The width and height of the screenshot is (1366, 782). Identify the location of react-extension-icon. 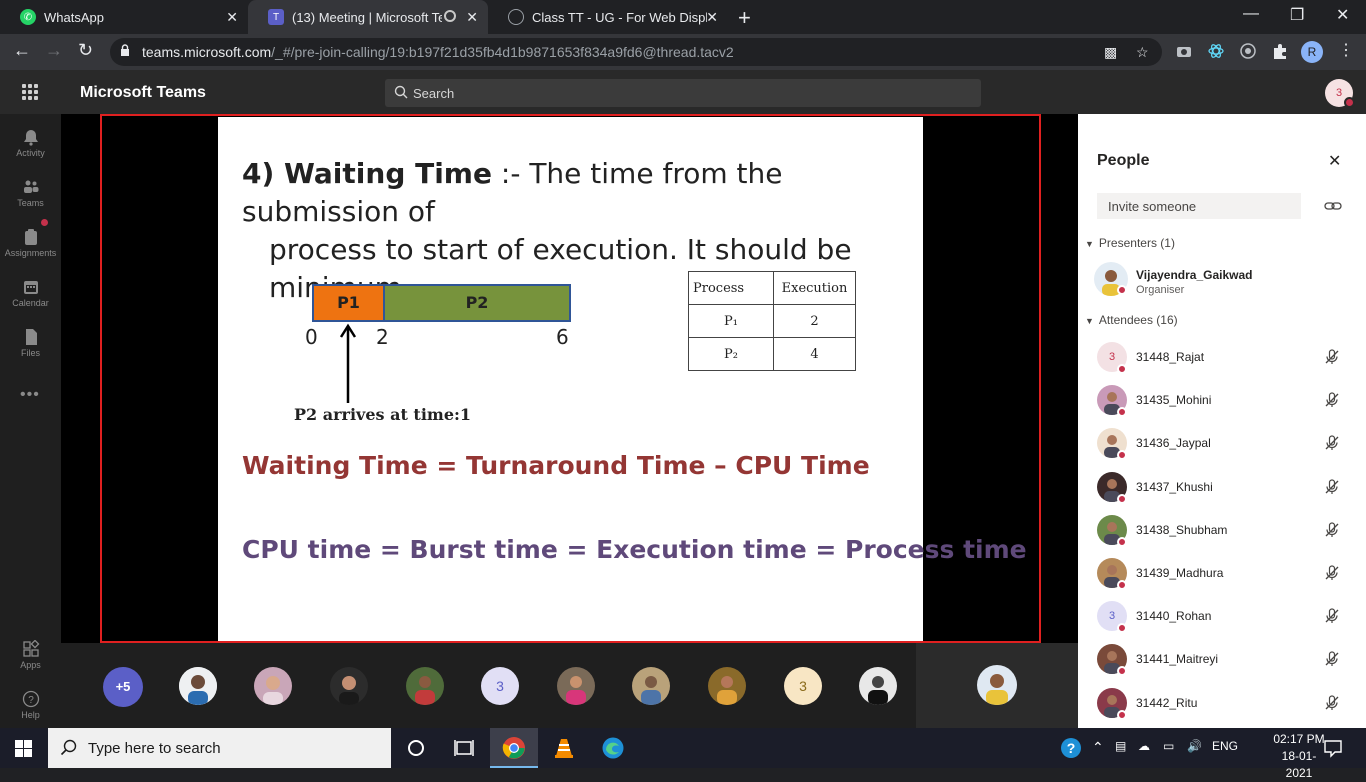
(1216, 51).